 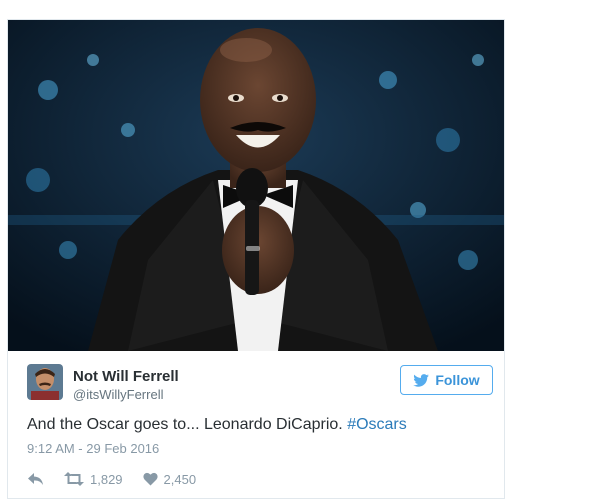 What do you see at coordinates (180, 479) in the screenshot?
I see `like-count: 2,450` at bounding box center [180, 479].